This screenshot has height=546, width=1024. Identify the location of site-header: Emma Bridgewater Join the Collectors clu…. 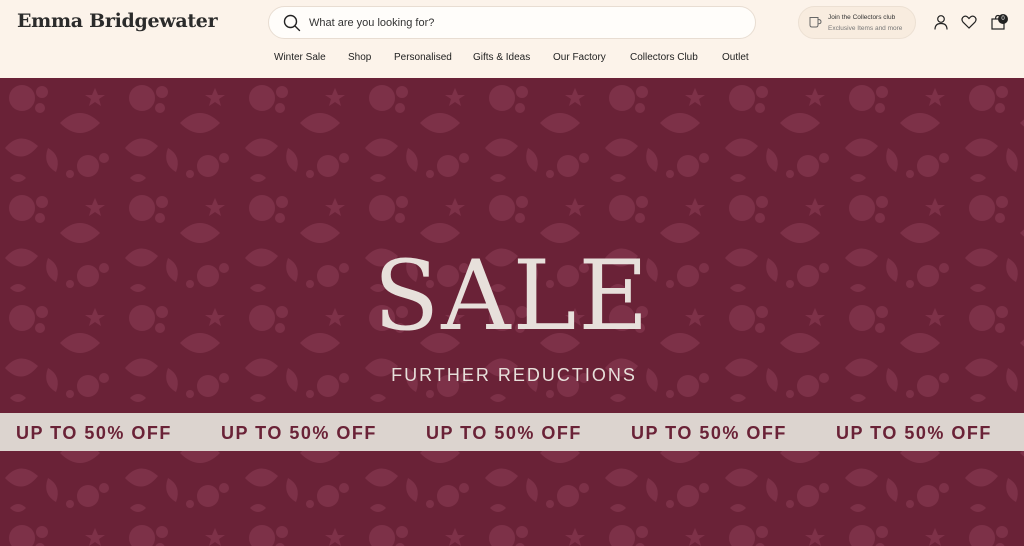
(512, 39).